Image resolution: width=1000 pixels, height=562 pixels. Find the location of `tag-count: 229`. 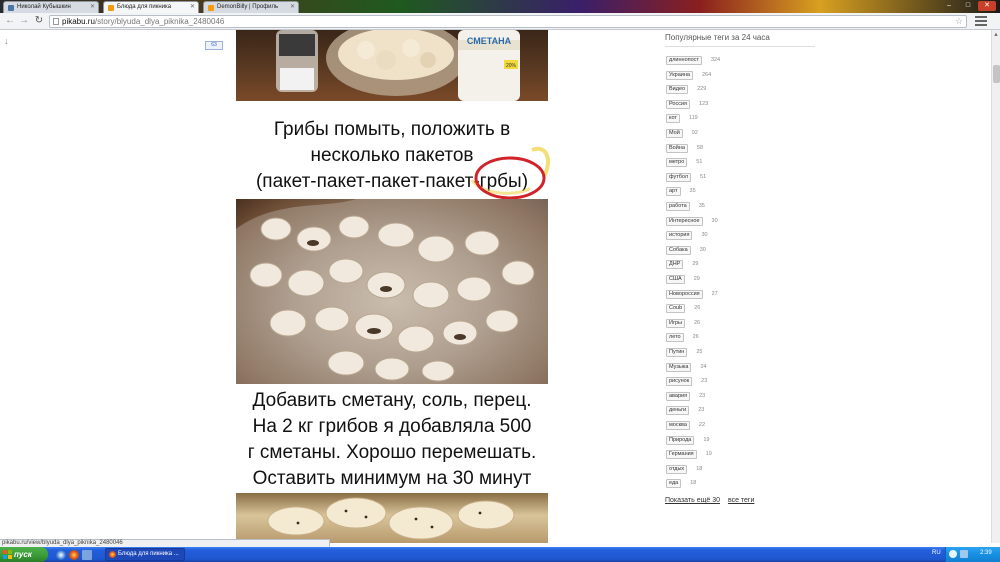

tag-count: 229 is located at coordinates (702, 89).